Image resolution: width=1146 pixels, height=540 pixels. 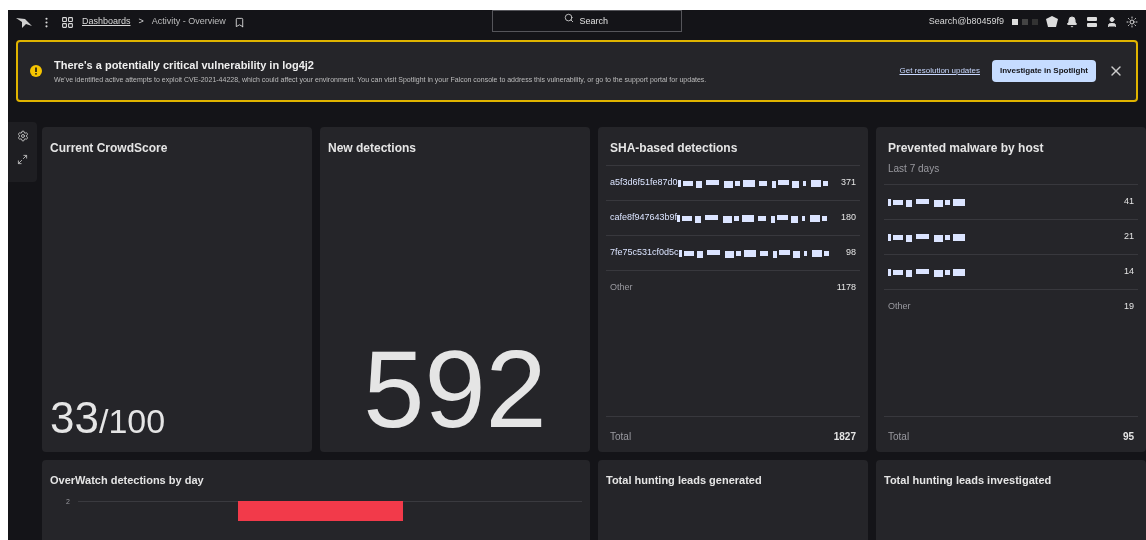 What do you see at coordinates (568, 17) in the screenshot?
I see `search-icon` at bounding box center [568, 17].